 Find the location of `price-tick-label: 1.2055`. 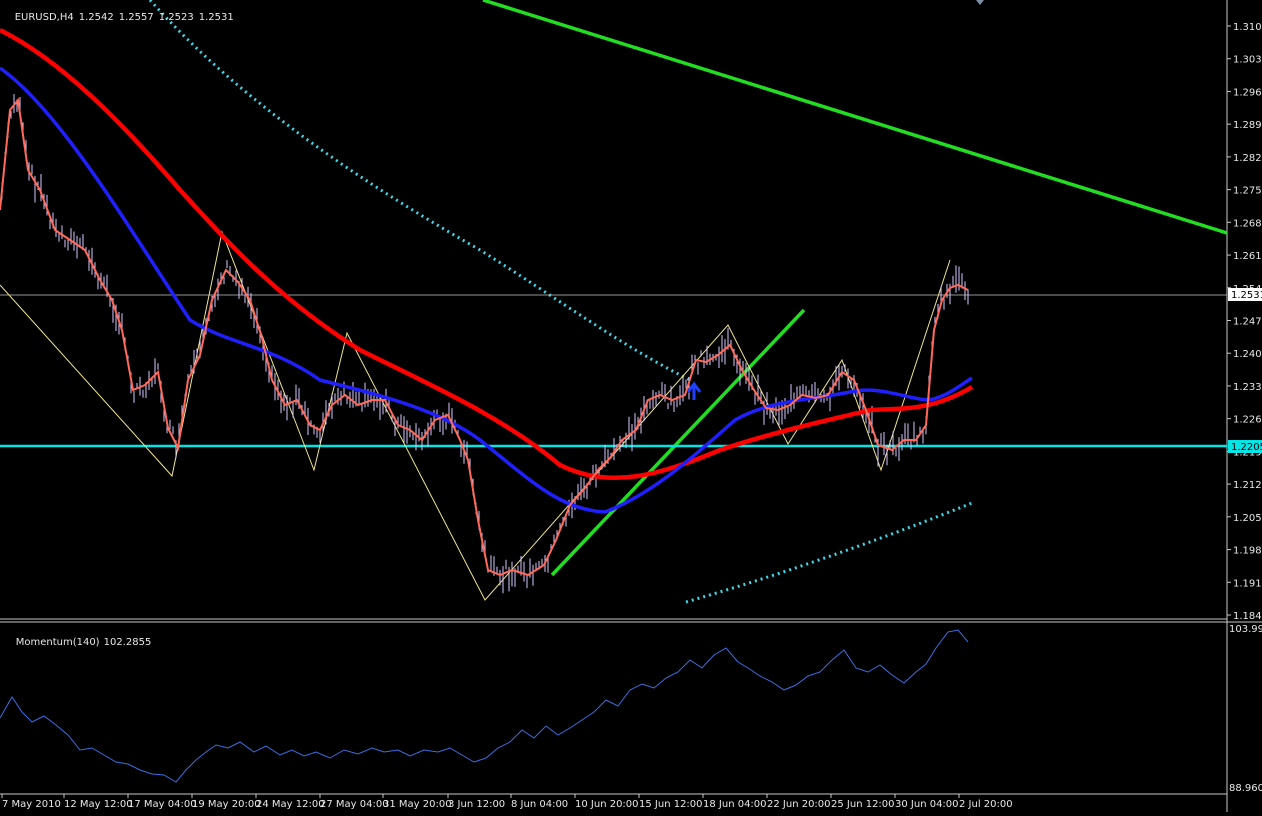

price-tick-label: 1.2055 is located at coordinates (1247, 518).